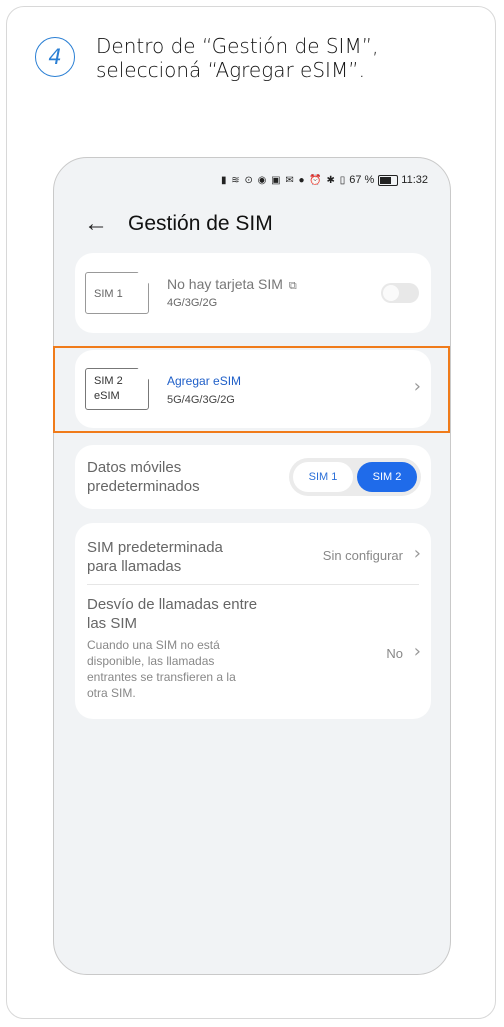 This screenshot has height=1027, width=504. I want to click on default-call-sim-value: Sin configurar, so click(362, 555).